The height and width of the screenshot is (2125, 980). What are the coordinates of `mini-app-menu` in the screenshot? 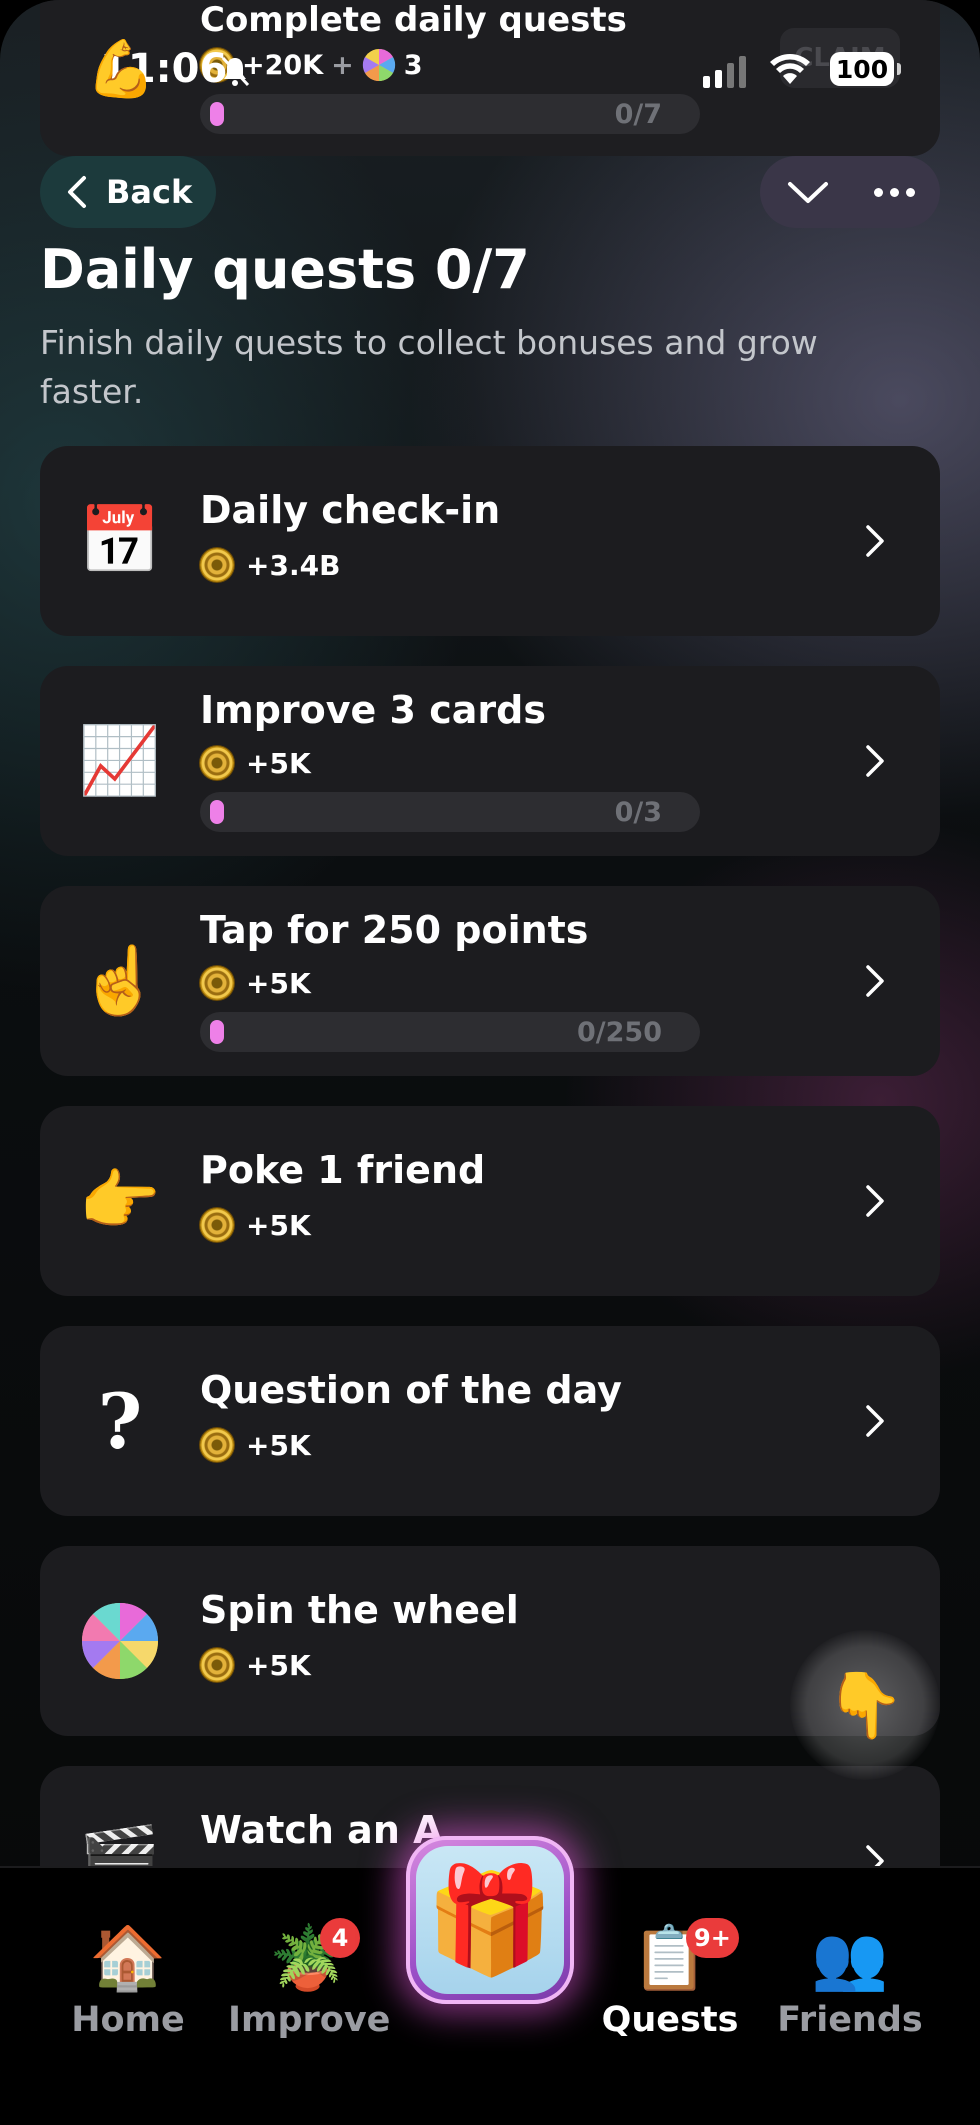 It's located at (850, 192).